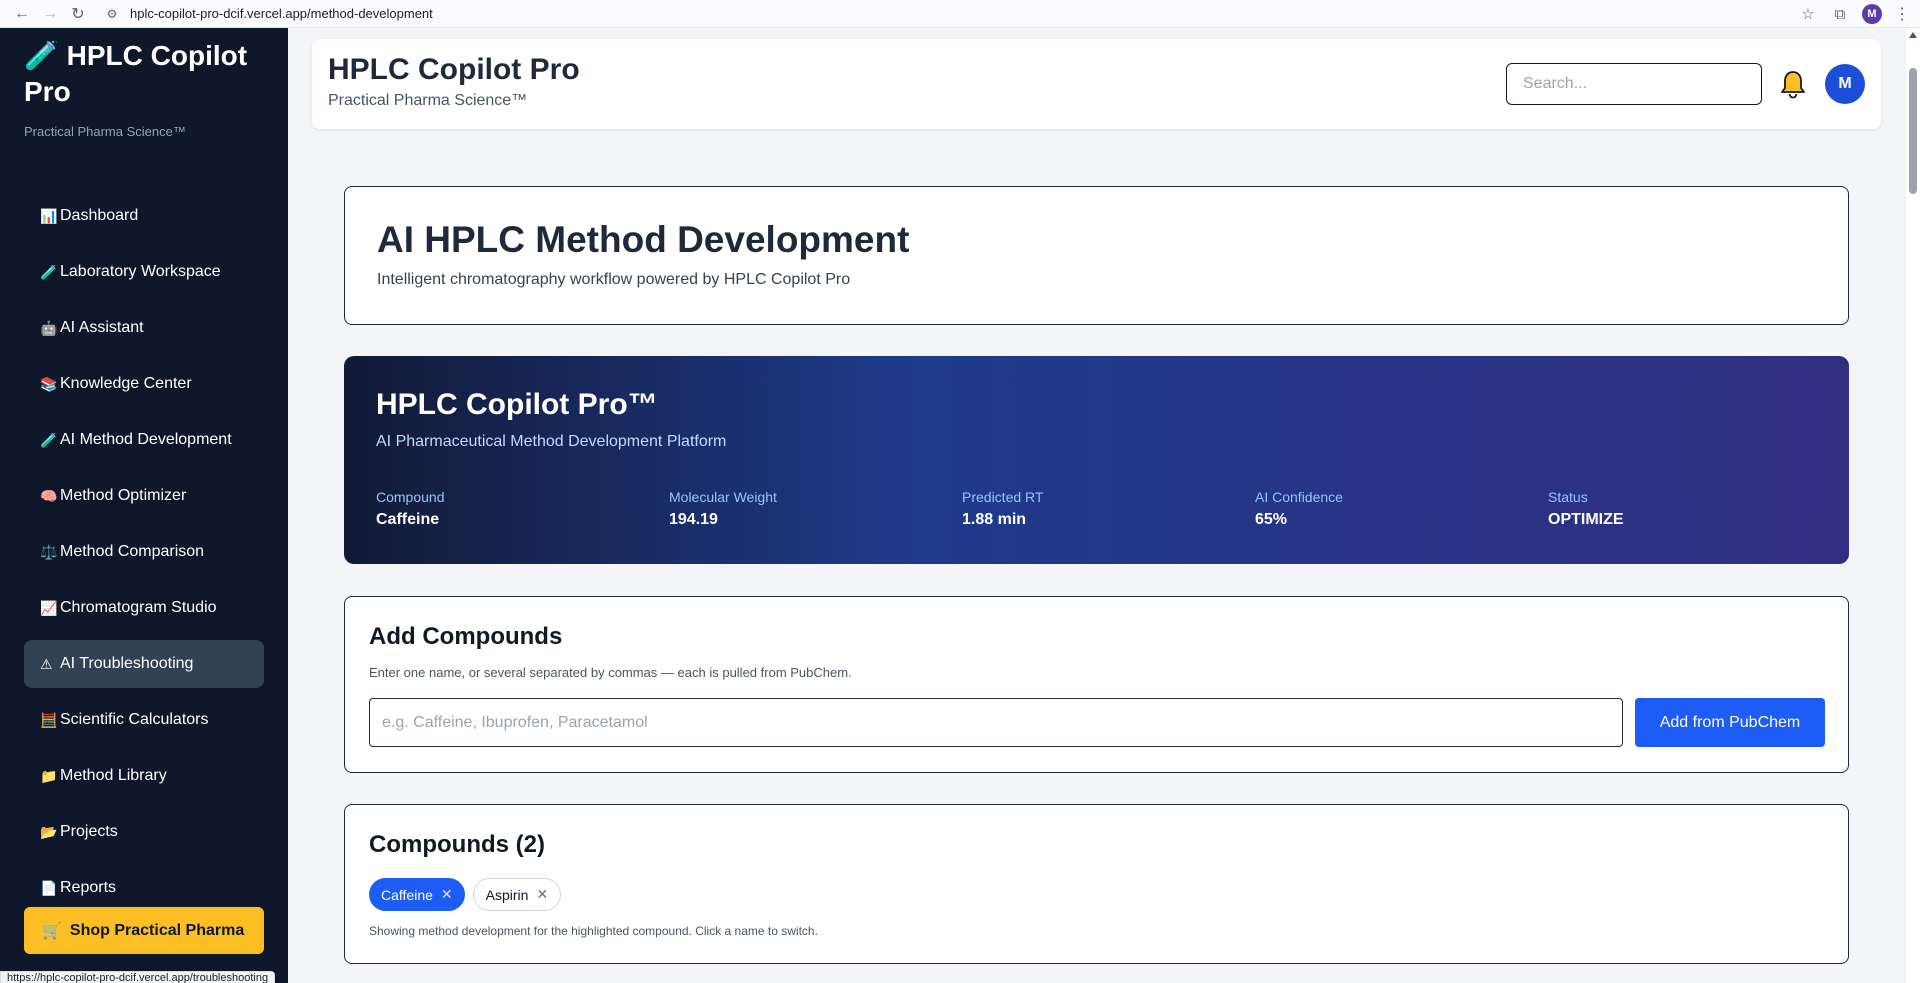  I want to click on compound-name-input, so click(996, 722).